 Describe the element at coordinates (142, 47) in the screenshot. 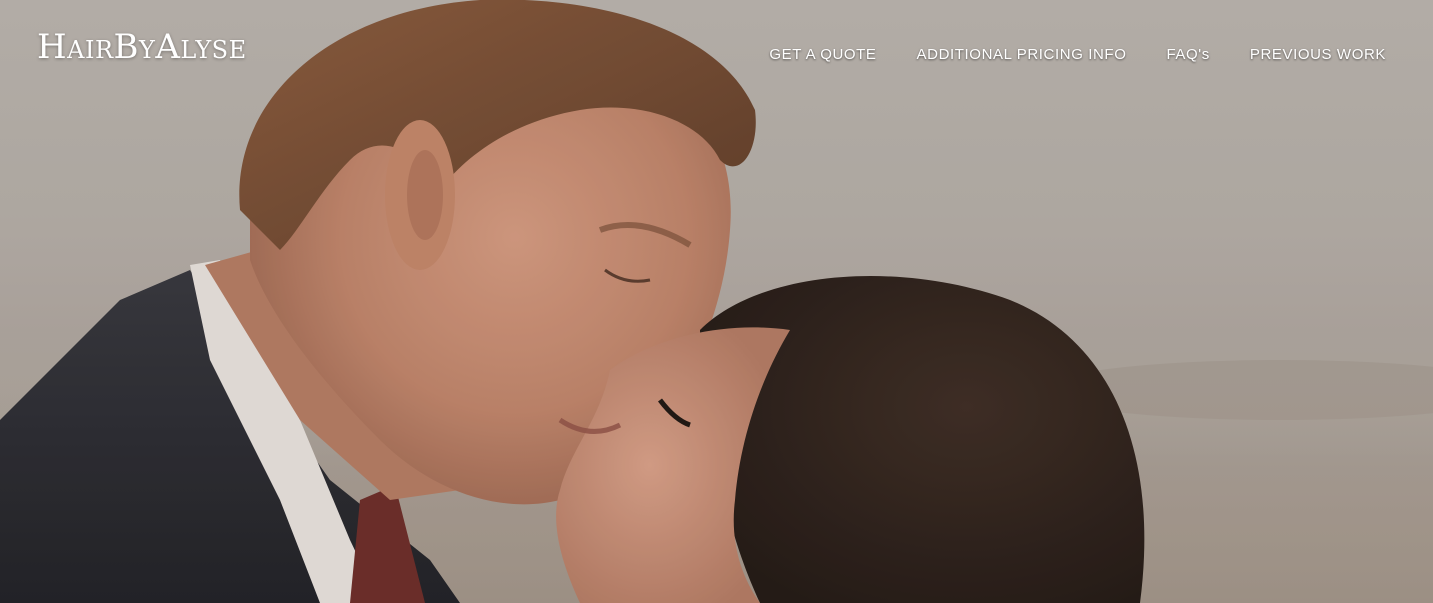

I see `site-logo: HairByAlyse` at that location.